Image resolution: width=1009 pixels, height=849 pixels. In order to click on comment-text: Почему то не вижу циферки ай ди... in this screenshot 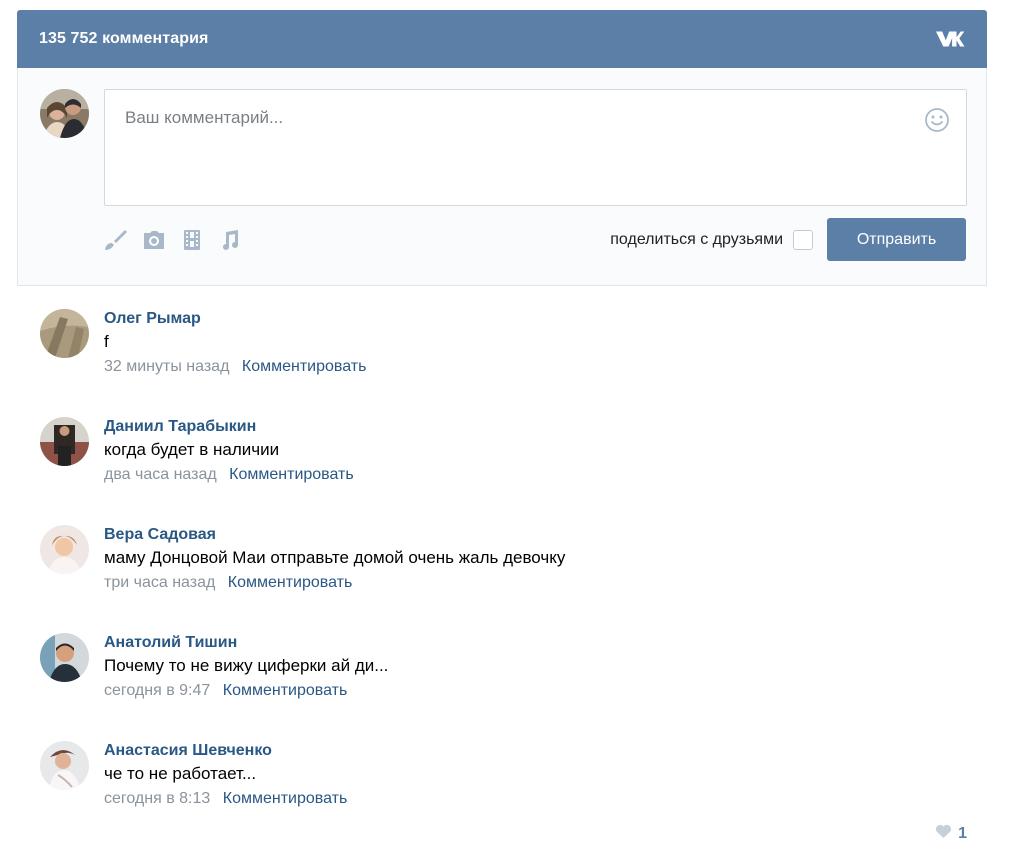, I will do `click(246, 665)`.